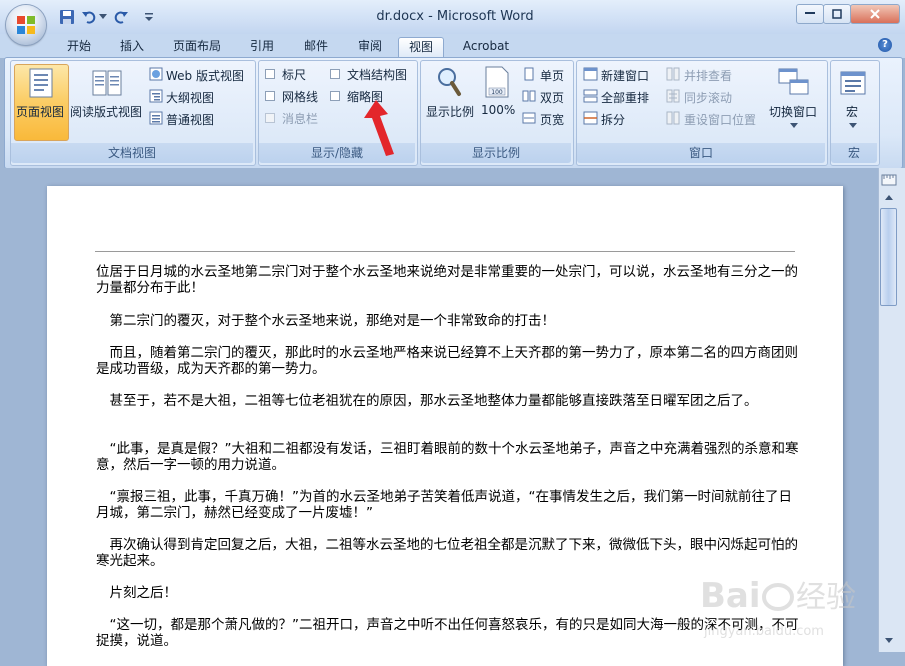 Image resolution: width=905 pixels, height=666 pixels. I want to click on arrange-all-label: 全部重排, so click(625, 98).